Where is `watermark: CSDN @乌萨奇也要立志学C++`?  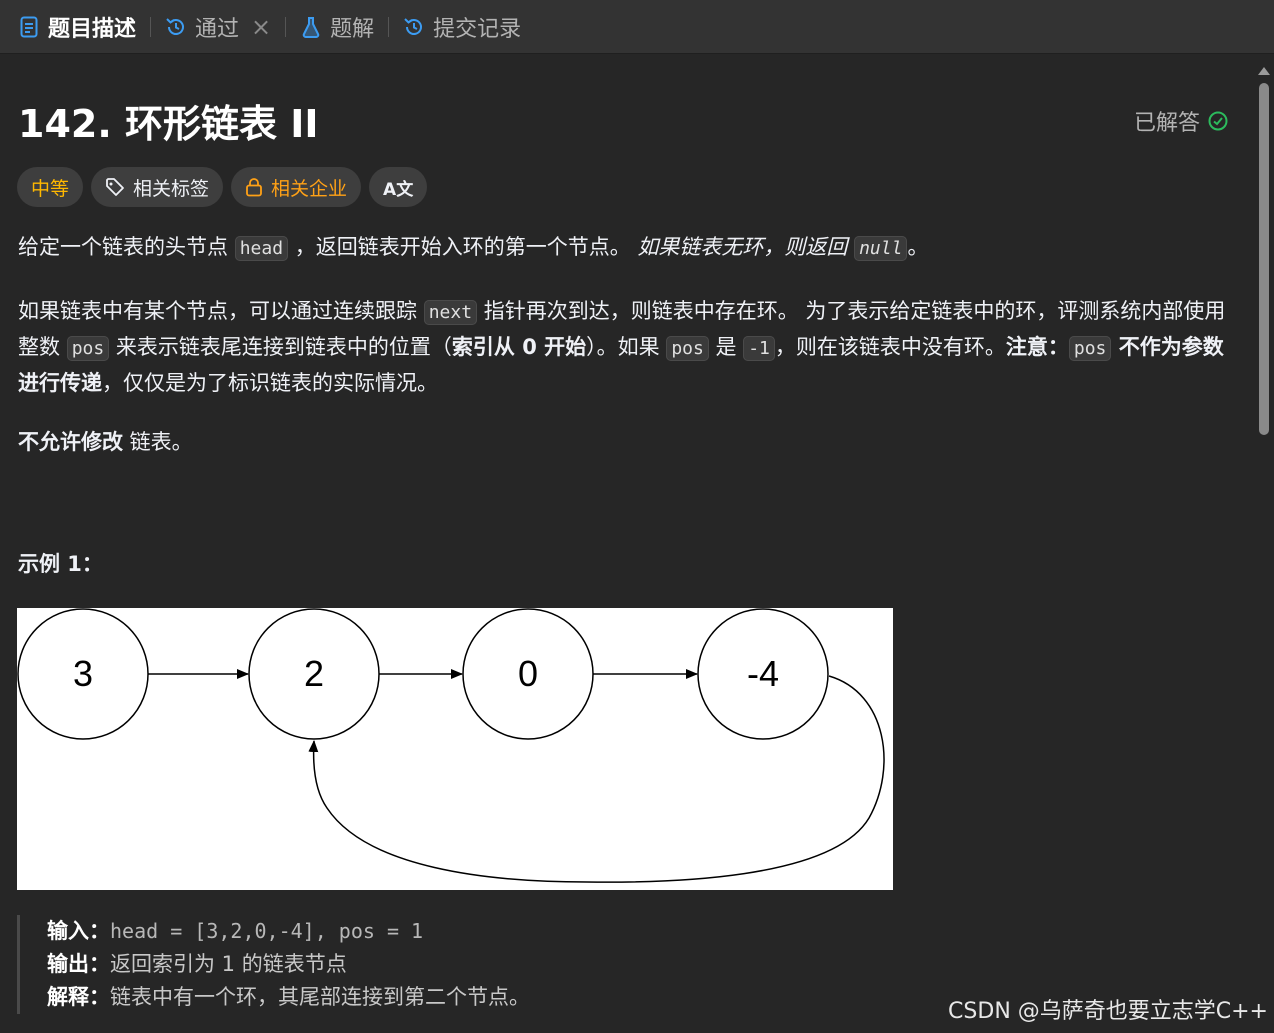 watermark: CSDN @乌萨奇也要立志学C++ is located at coordinates (1108, 1011).